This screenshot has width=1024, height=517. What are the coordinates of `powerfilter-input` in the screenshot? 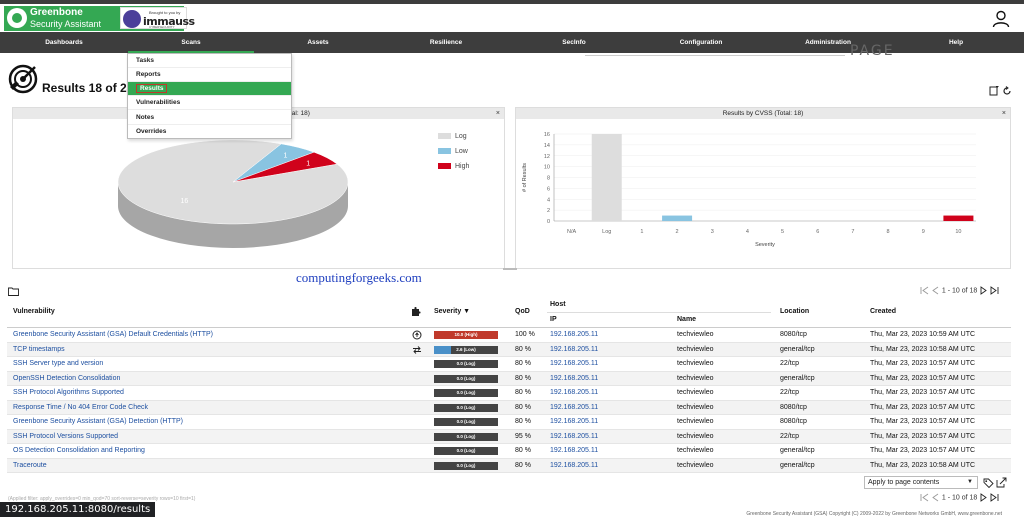 It's located at (715, 55).